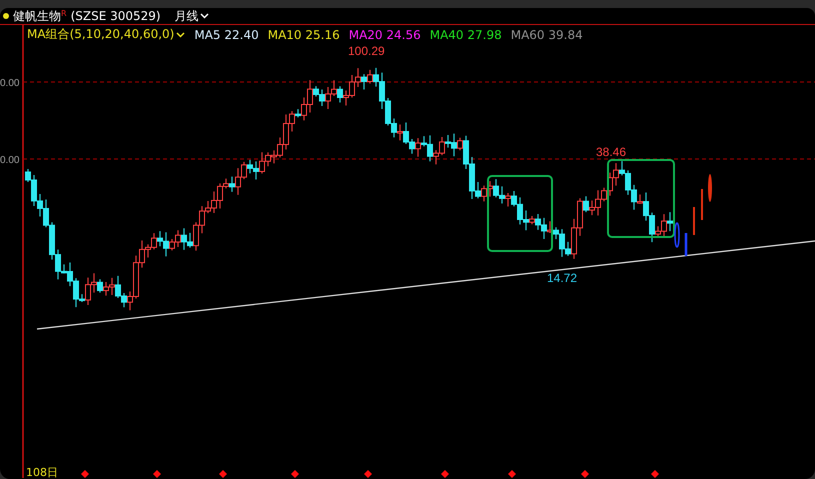 Image resolution: width=815 pixels, height=479 pixels. I want to click on ma-value: MA20 24.56, so click(384, 35).